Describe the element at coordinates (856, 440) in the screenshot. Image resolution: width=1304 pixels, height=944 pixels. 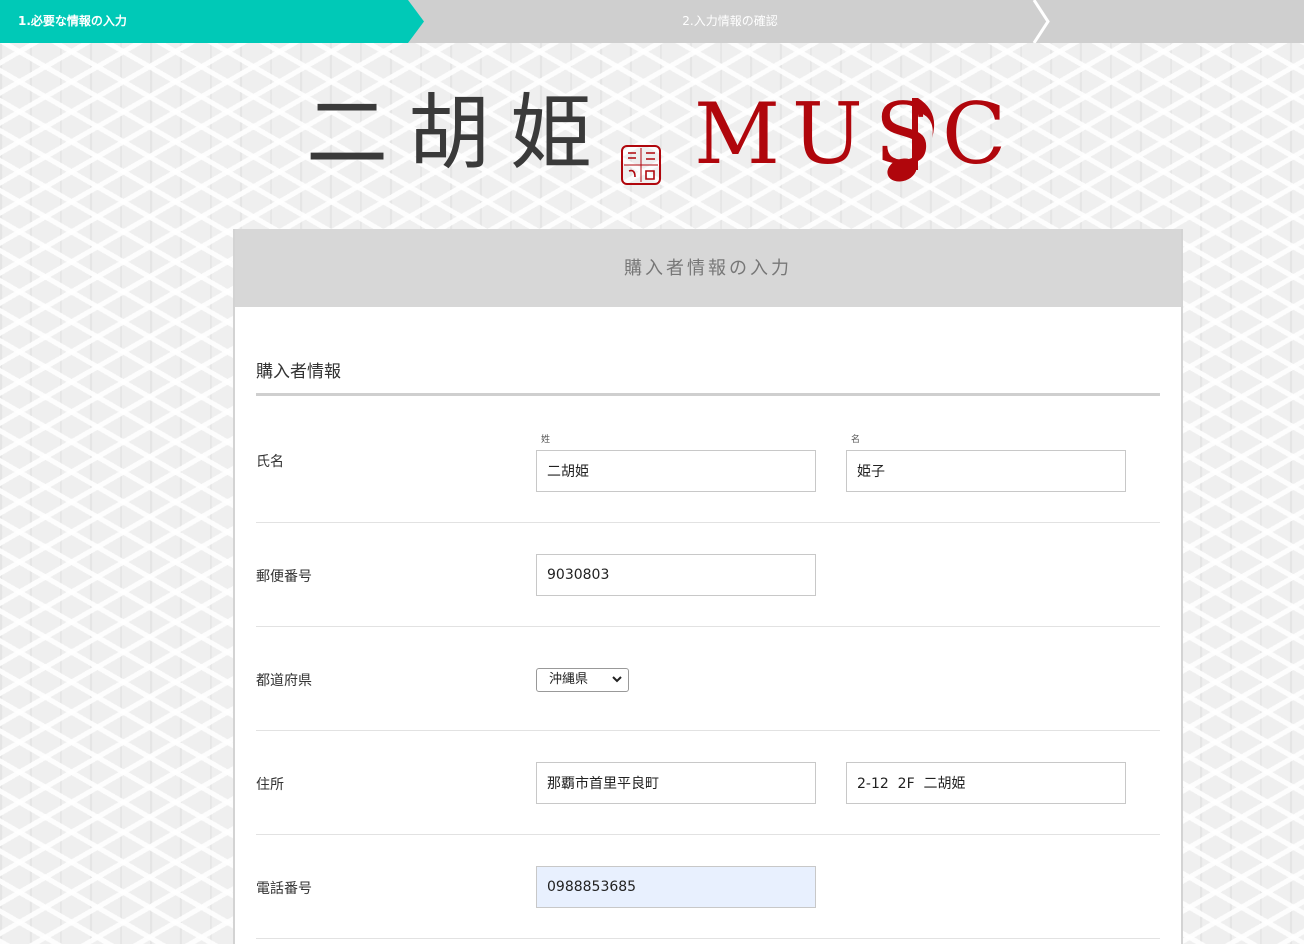
I see `first-name-caption: 名` at that location.